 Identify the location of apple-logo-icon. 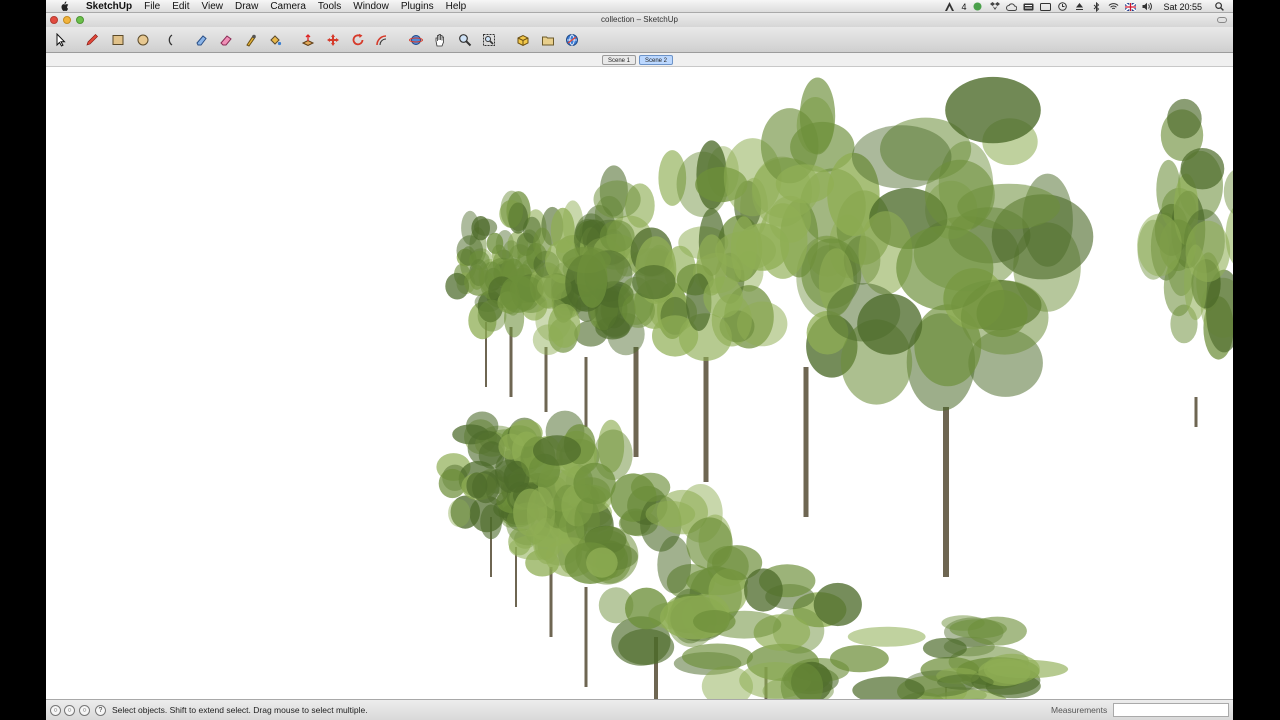
(64, 6).